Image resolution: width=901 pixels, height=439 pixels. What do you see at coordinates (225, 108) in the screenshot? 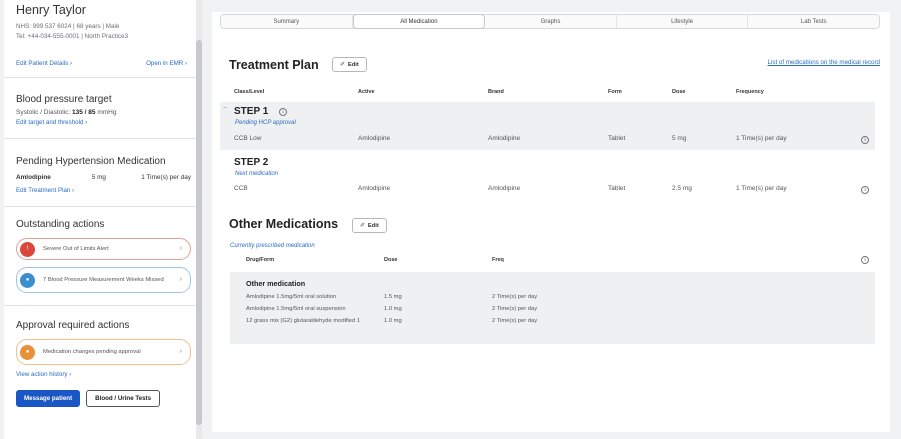
I see `collapse-icon: −` at bounding box center [225, 108].